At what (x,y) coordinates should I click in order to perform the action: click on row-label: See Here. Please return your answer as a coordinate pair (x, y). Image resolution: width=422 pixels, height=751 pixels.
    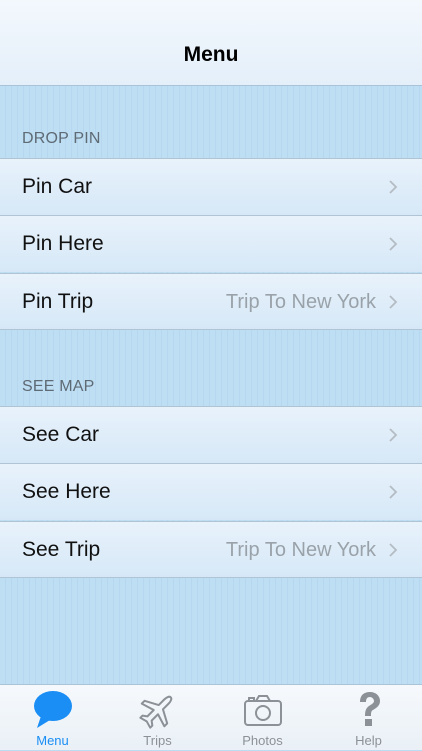
    Looking at the image, I should click on (66, 491).